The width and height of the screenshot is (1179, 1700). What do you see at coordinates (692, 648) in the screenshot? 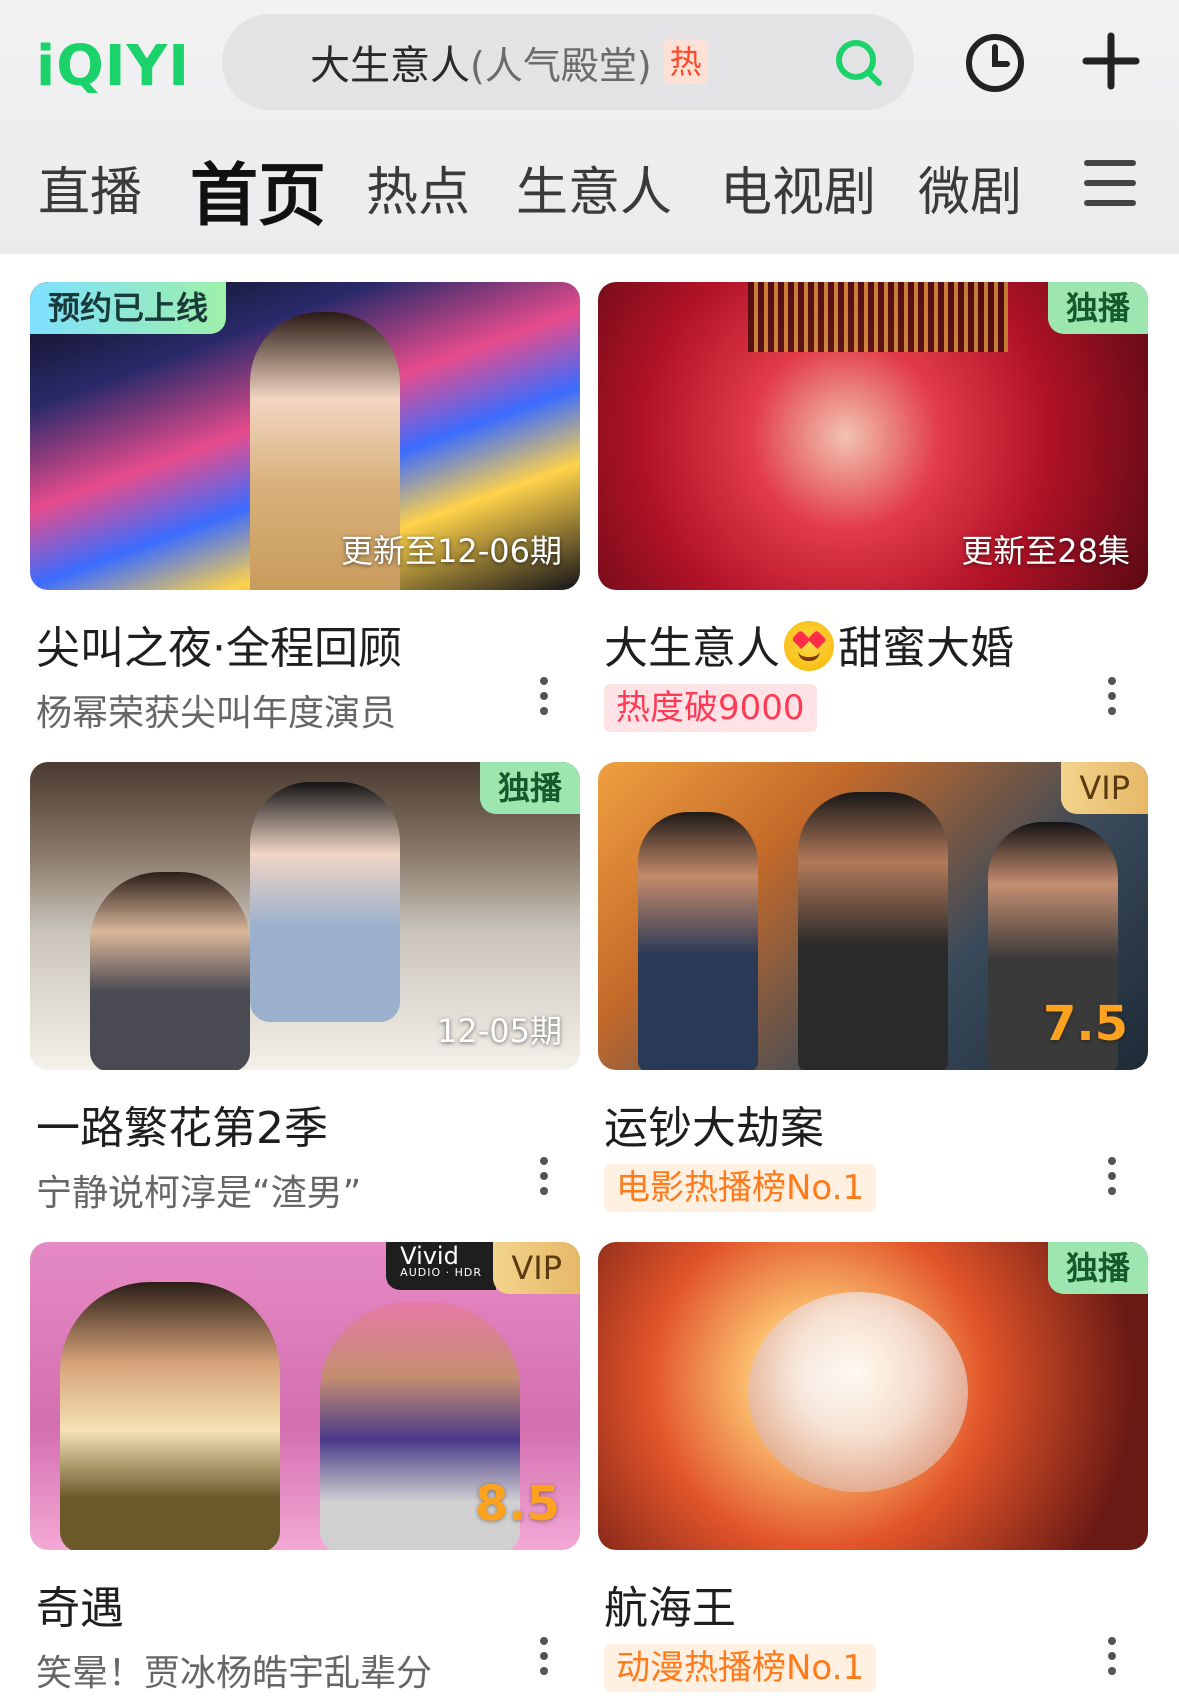
I see `video-title-part: 大生意人` at bounding box center [692, 648].